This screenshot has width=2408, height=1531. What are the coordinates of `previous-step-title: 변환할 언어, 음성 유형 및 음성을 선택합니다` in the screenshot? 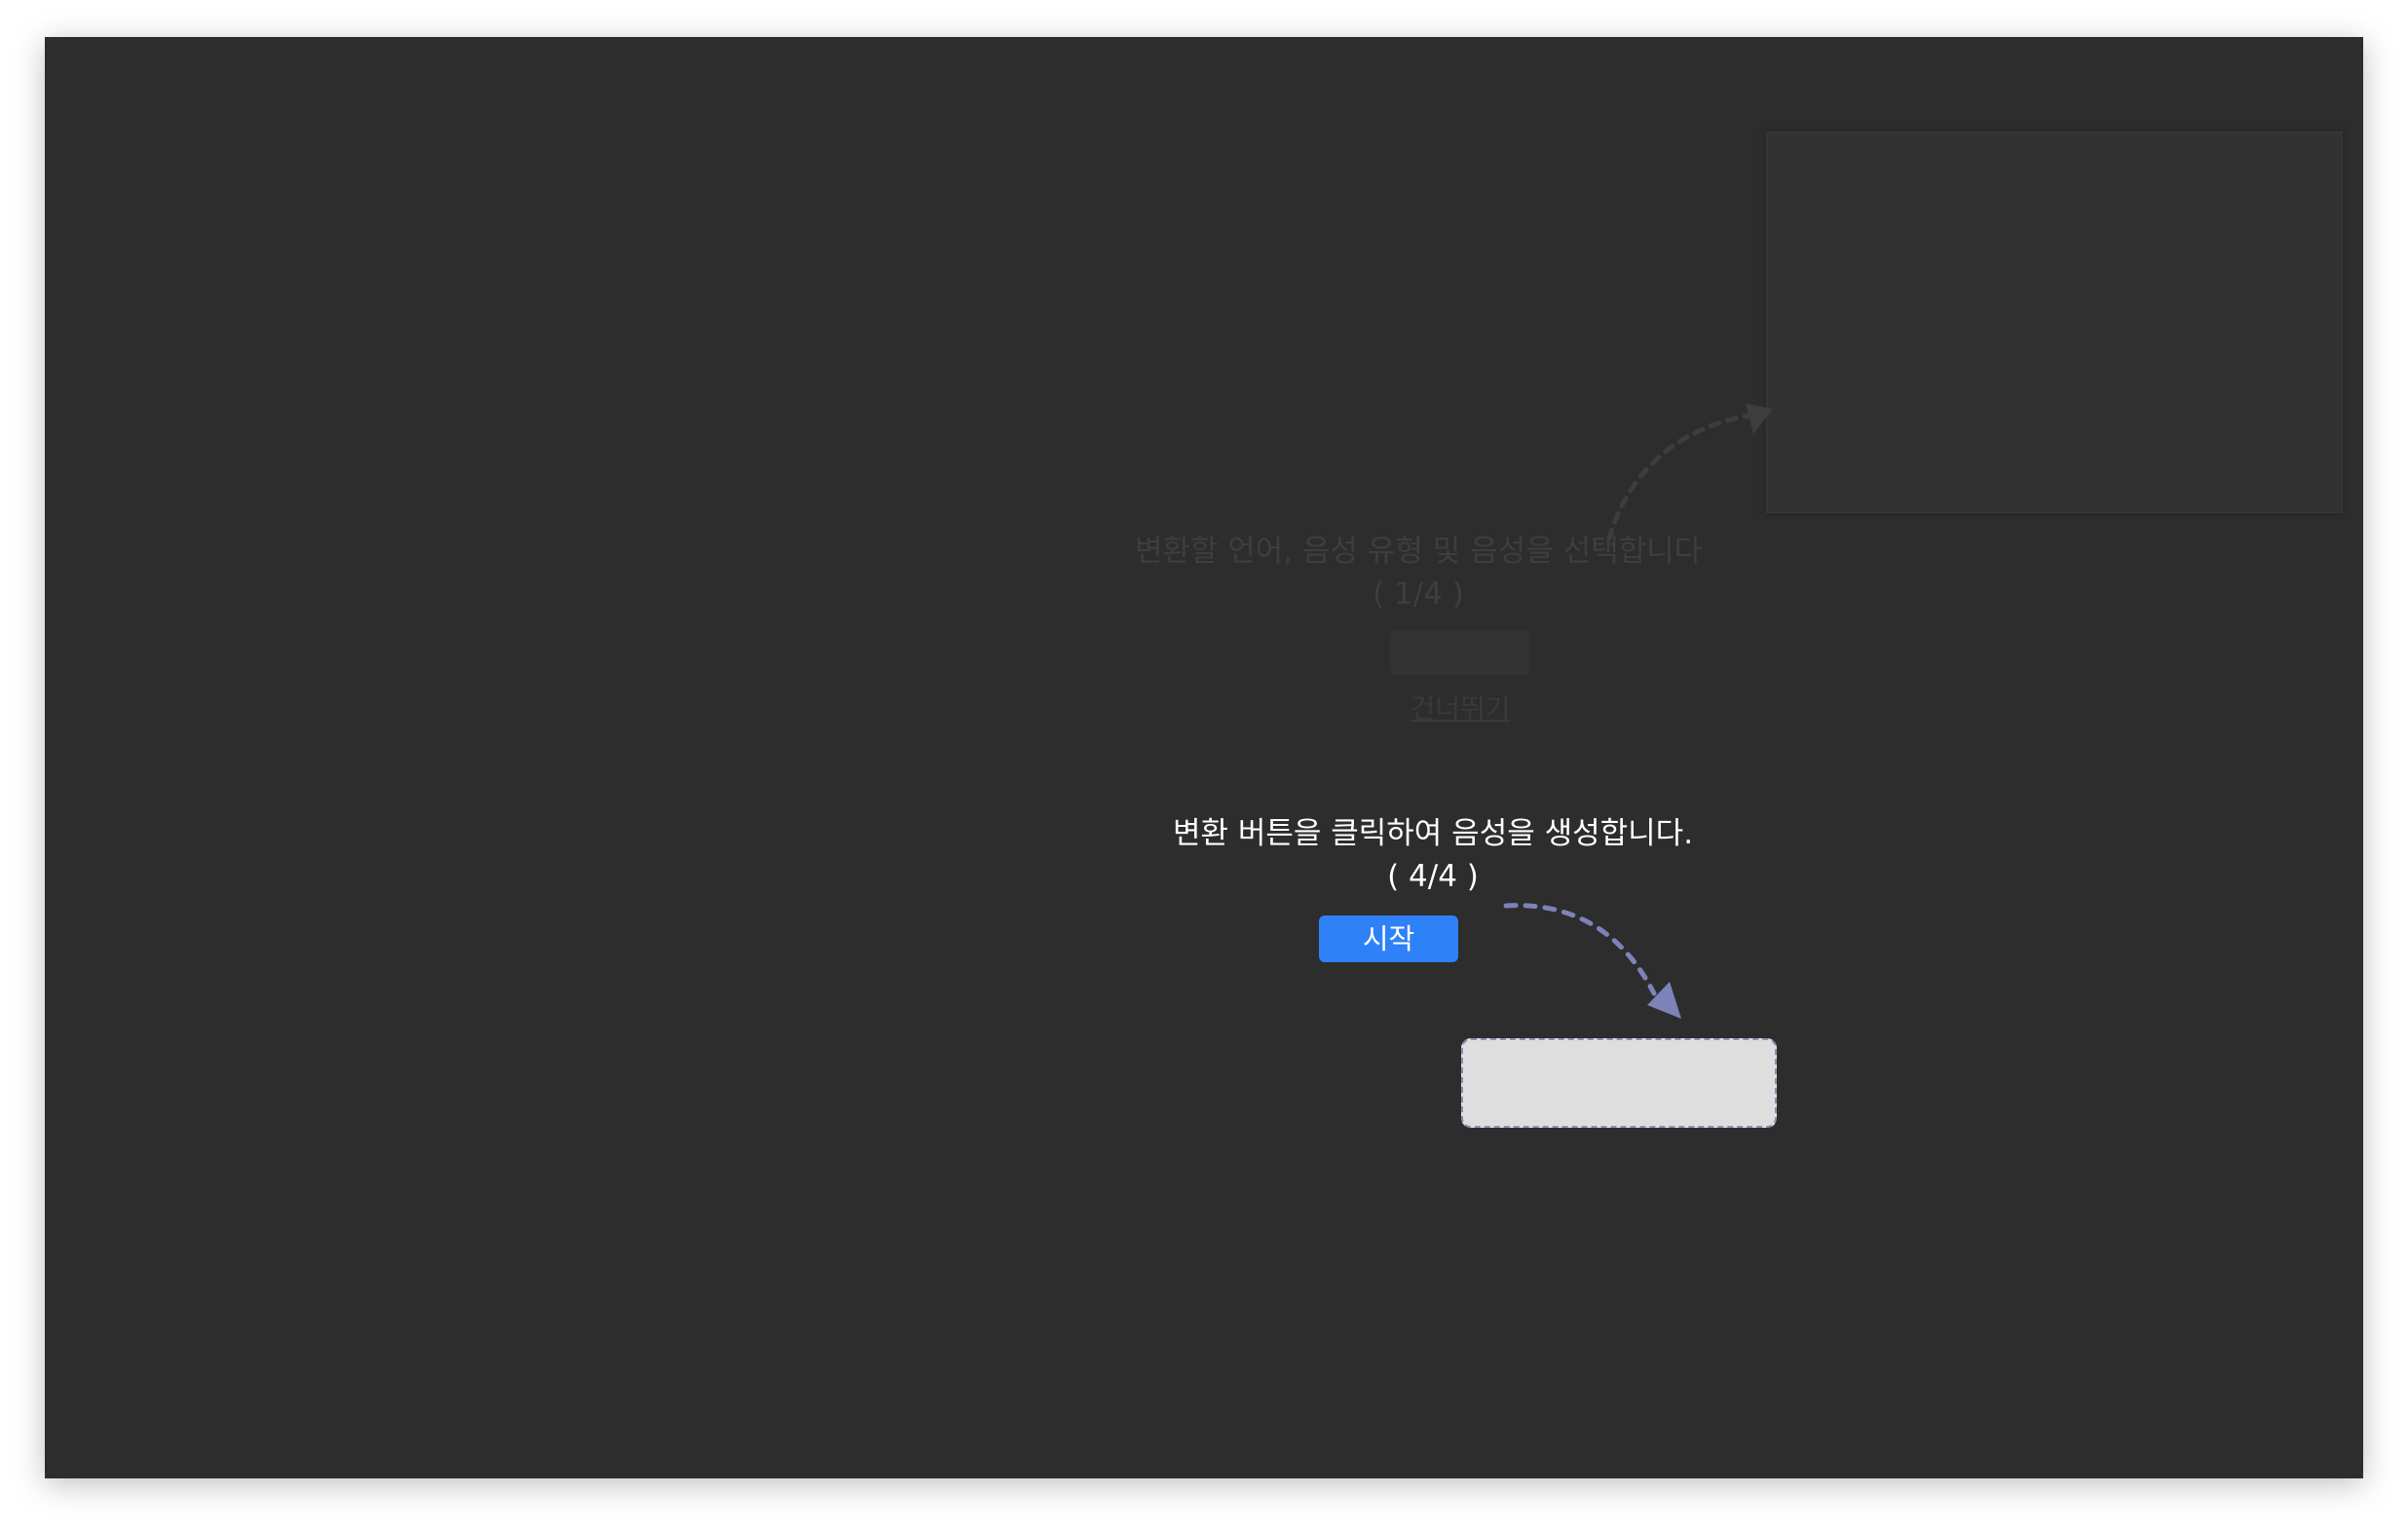 It's located at (1418, 551).